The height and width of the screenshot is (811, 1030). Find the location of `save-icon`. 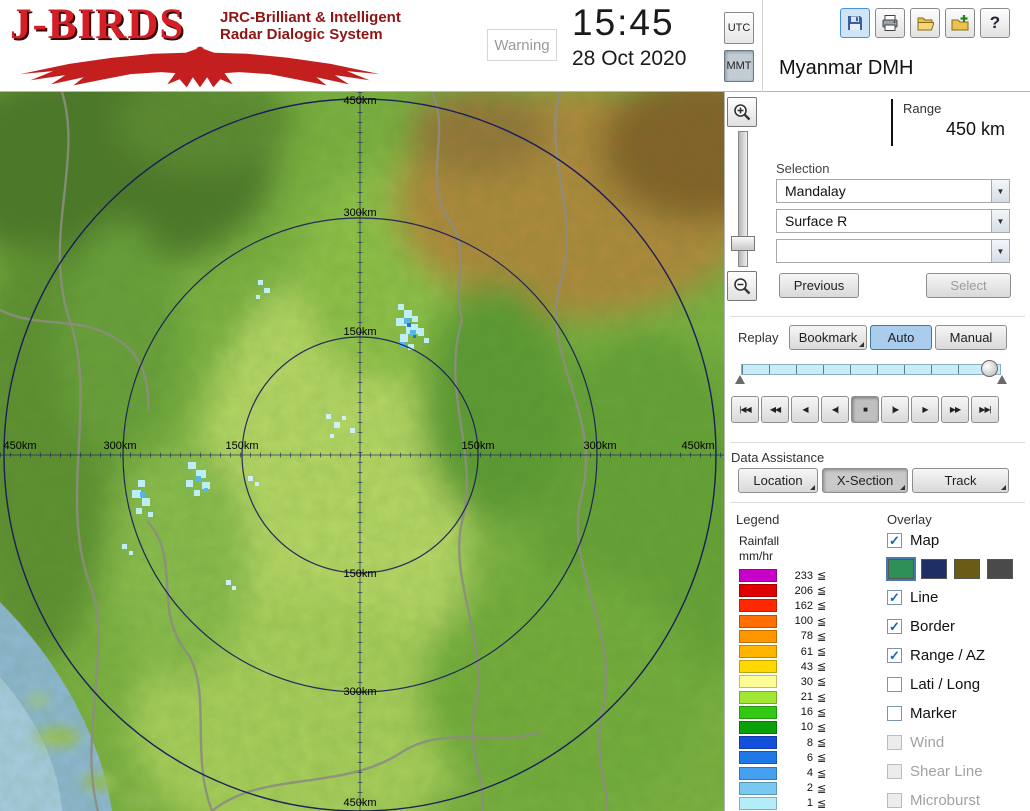

save-icon is located at coordinates (855, 23).